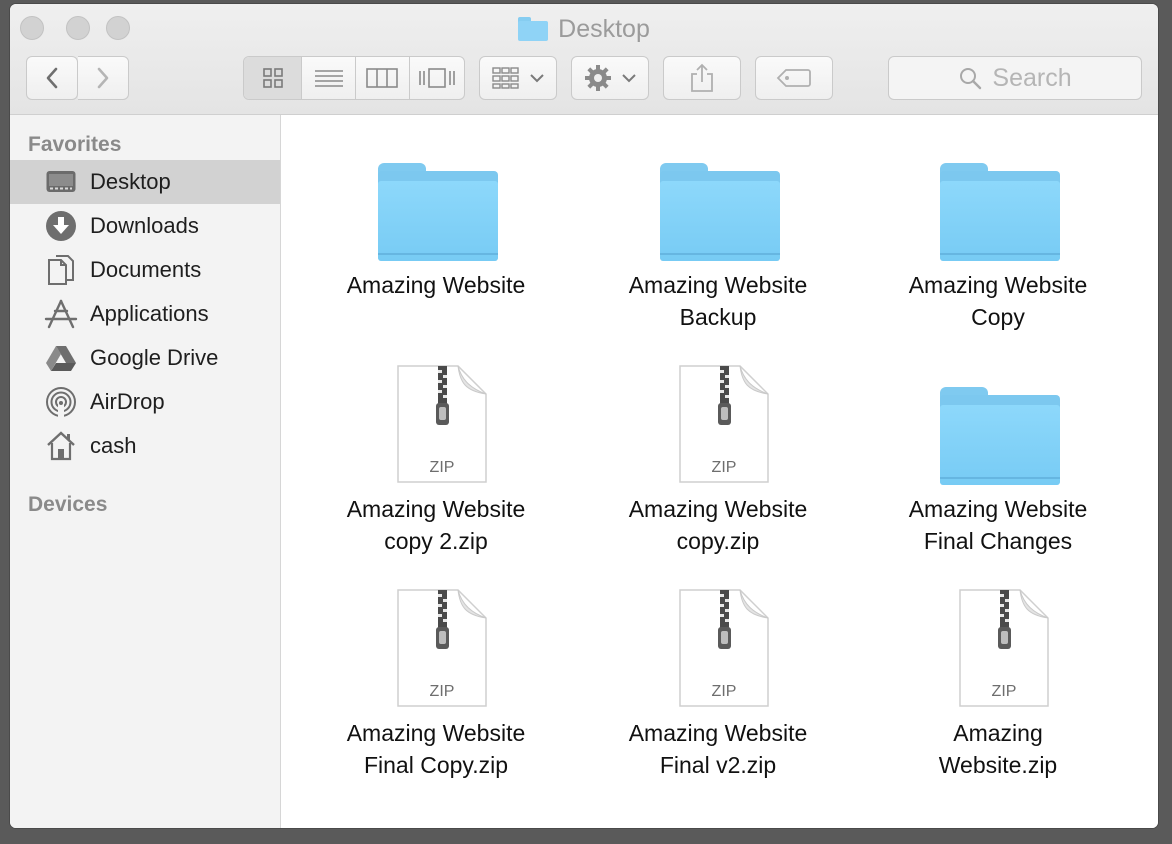  I want to click on back-button, so click(52, 78).